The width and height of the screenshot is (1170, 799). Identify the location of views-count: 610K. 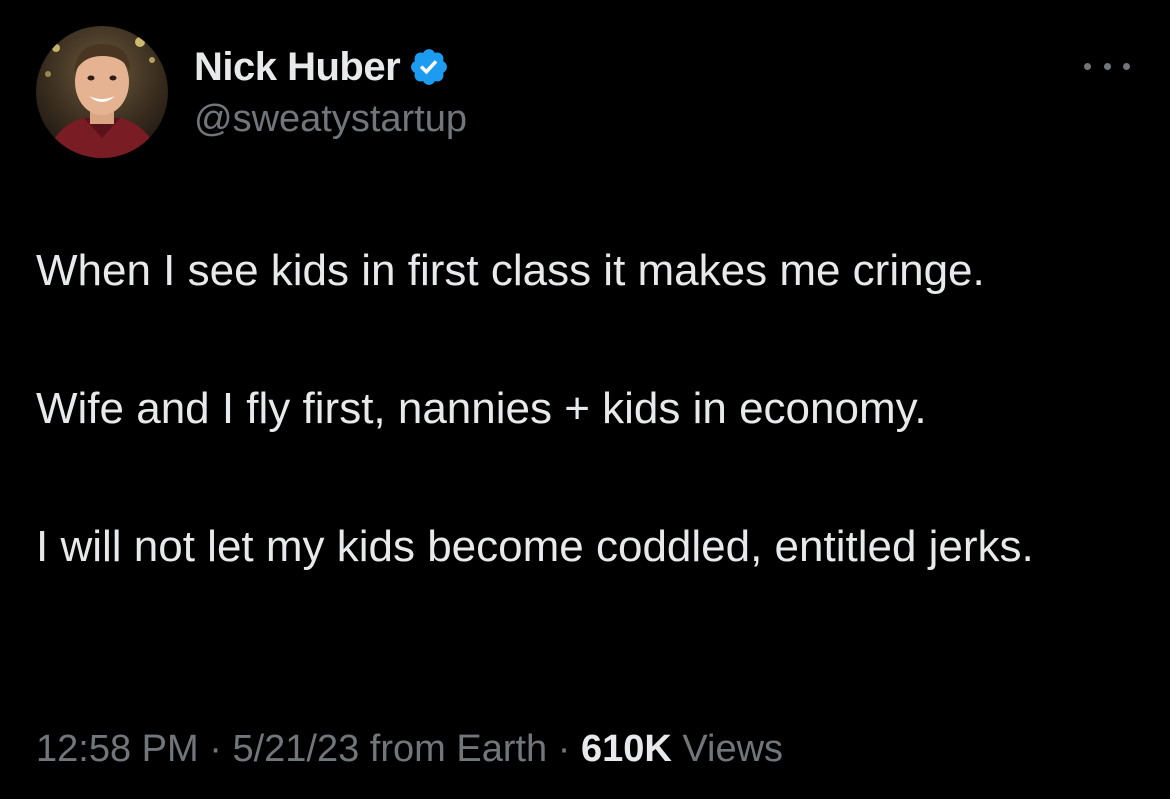
(626, 749).